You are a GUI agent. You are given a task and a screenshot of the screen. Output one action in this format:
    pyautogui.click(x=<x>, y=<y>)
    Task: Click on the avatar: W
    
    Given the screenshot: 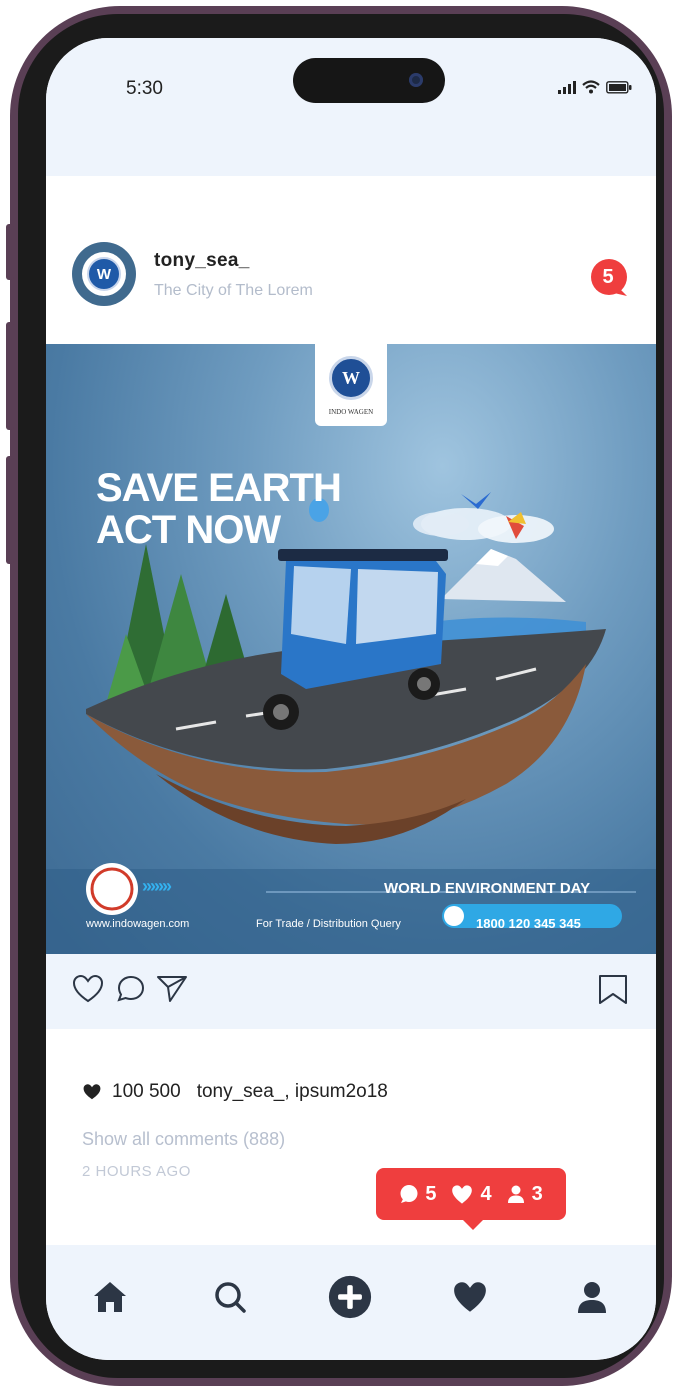 What is the action you would take?
    pyautogui.click(x=104, y=274)
    